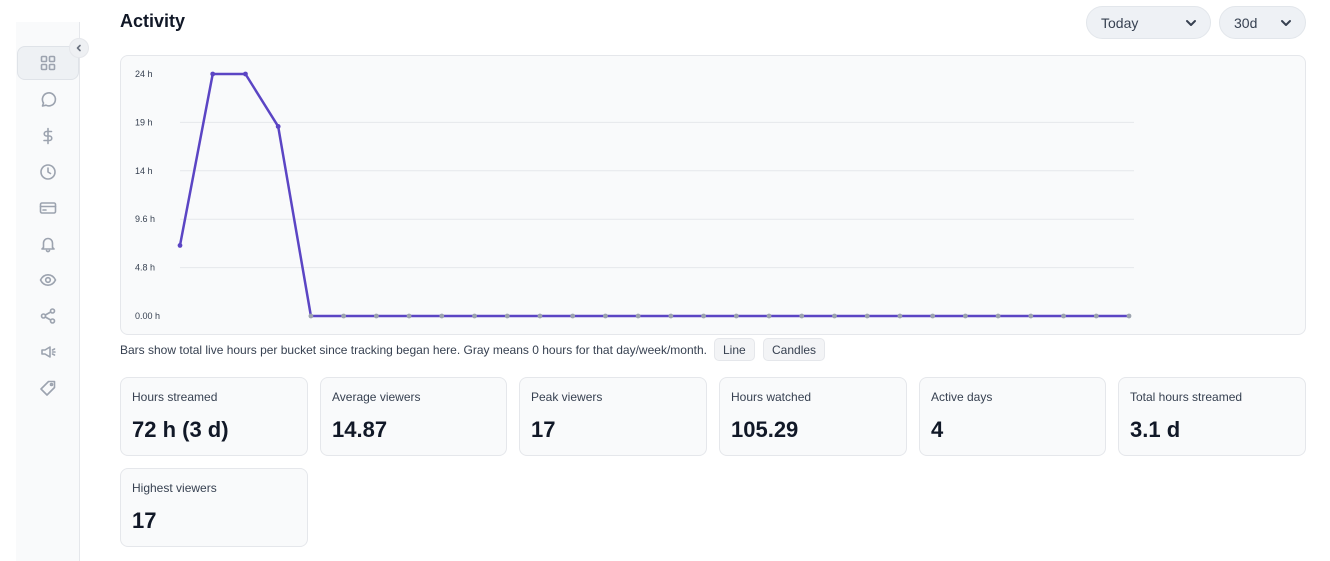 This screenshot has height=561, width=1330. I want to click on sidebar-item-payments, so click(47, 208).